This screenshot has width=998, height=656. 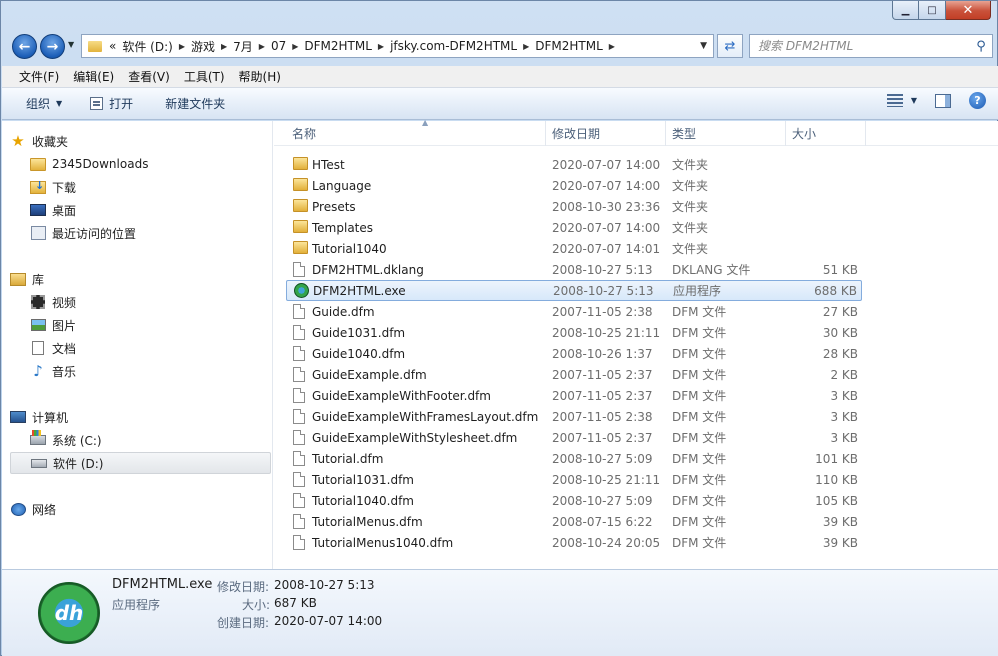 I want to click on menu-tools: 工具(T), so click(x=204, y=76).